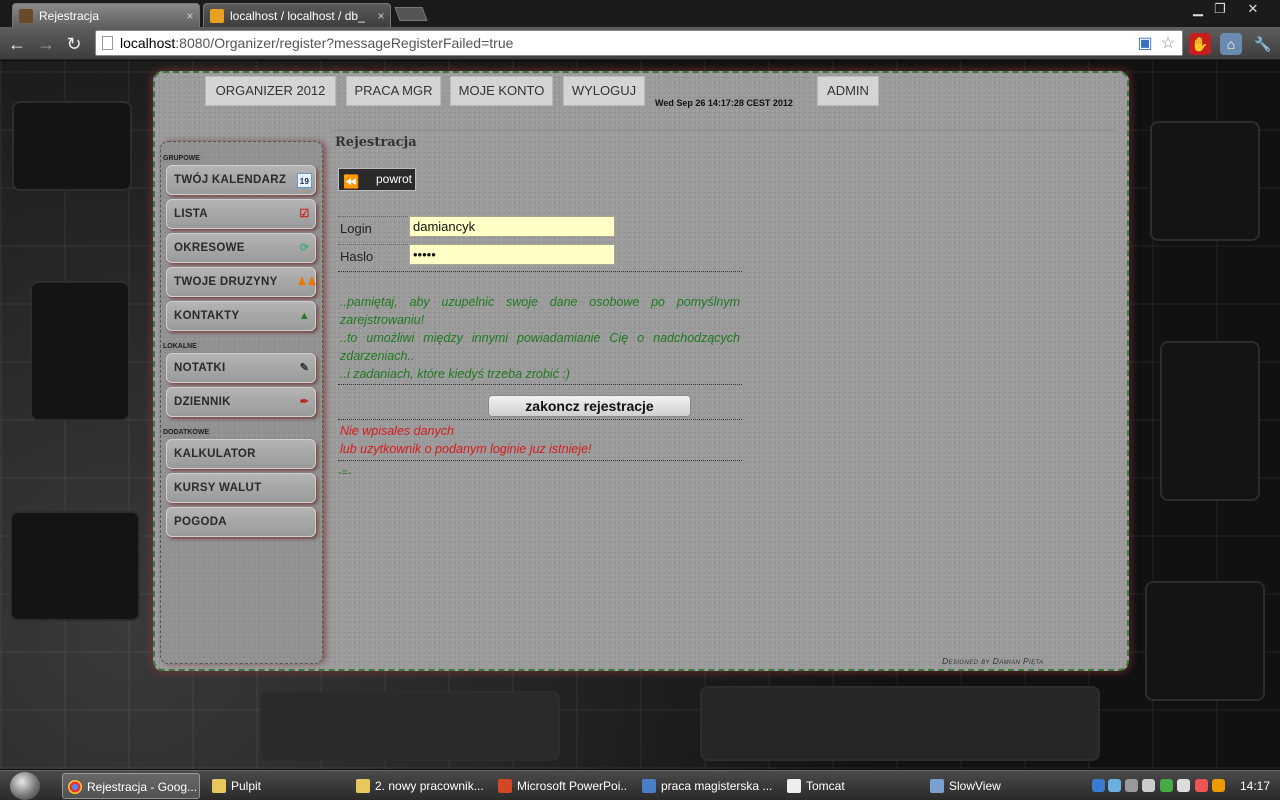  What do you see at coordinates (1253, 9) in the screenshot?
I see `close-window-button: ✕` at bounding box center [1253, 9].